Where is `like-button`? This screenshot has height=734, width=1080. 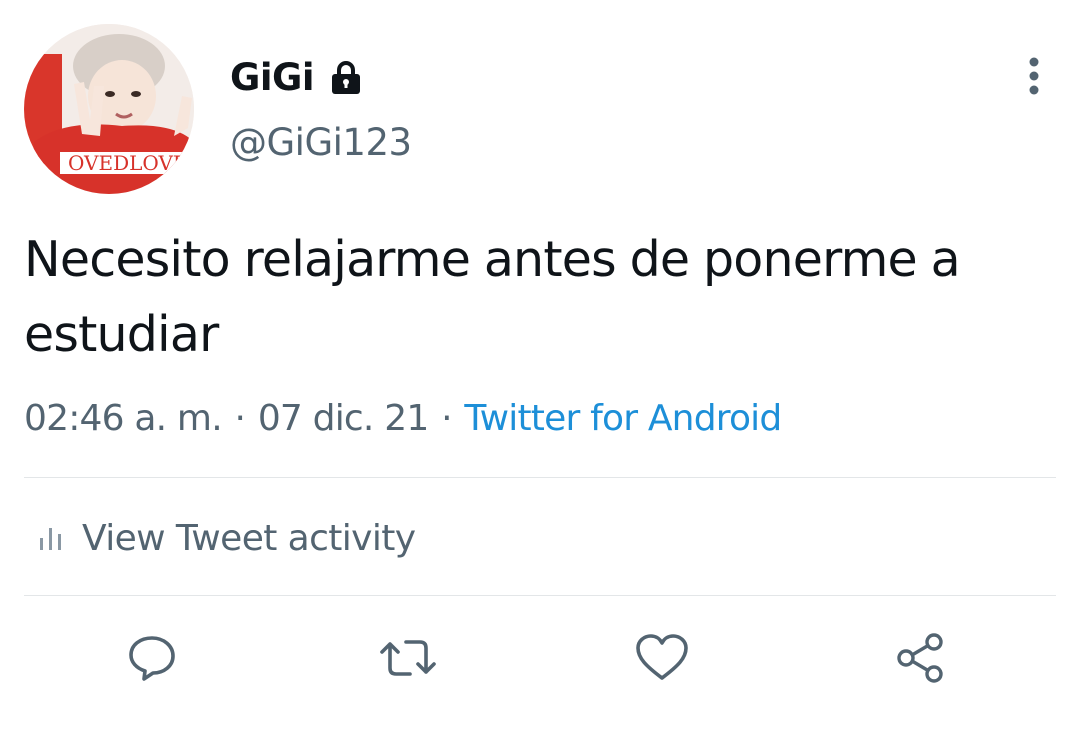 like-button is located at coordinates (662, 658).